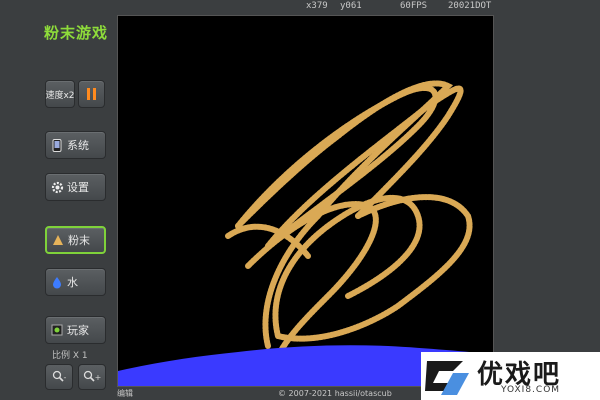  Describe the element at coordinates (447, 378) in the screenshot. I see `watermark-mark-icon` at that location.